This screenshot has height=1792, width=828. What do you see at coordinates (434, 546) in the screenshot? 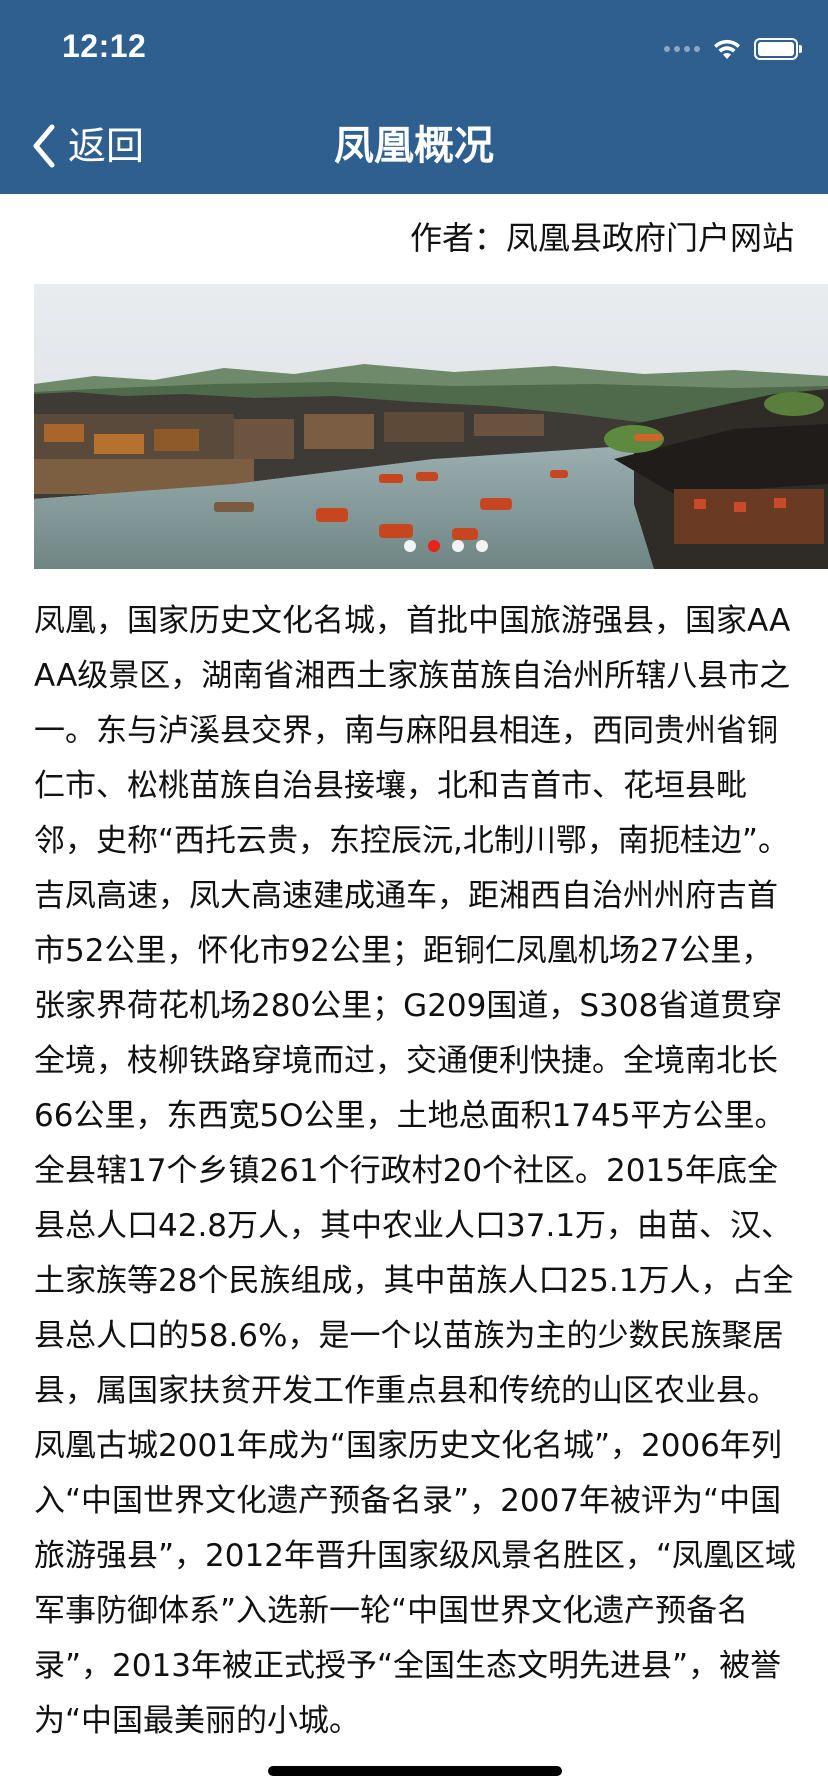
I see `carousel-dot-2-active` at bounding box center [434, 546].